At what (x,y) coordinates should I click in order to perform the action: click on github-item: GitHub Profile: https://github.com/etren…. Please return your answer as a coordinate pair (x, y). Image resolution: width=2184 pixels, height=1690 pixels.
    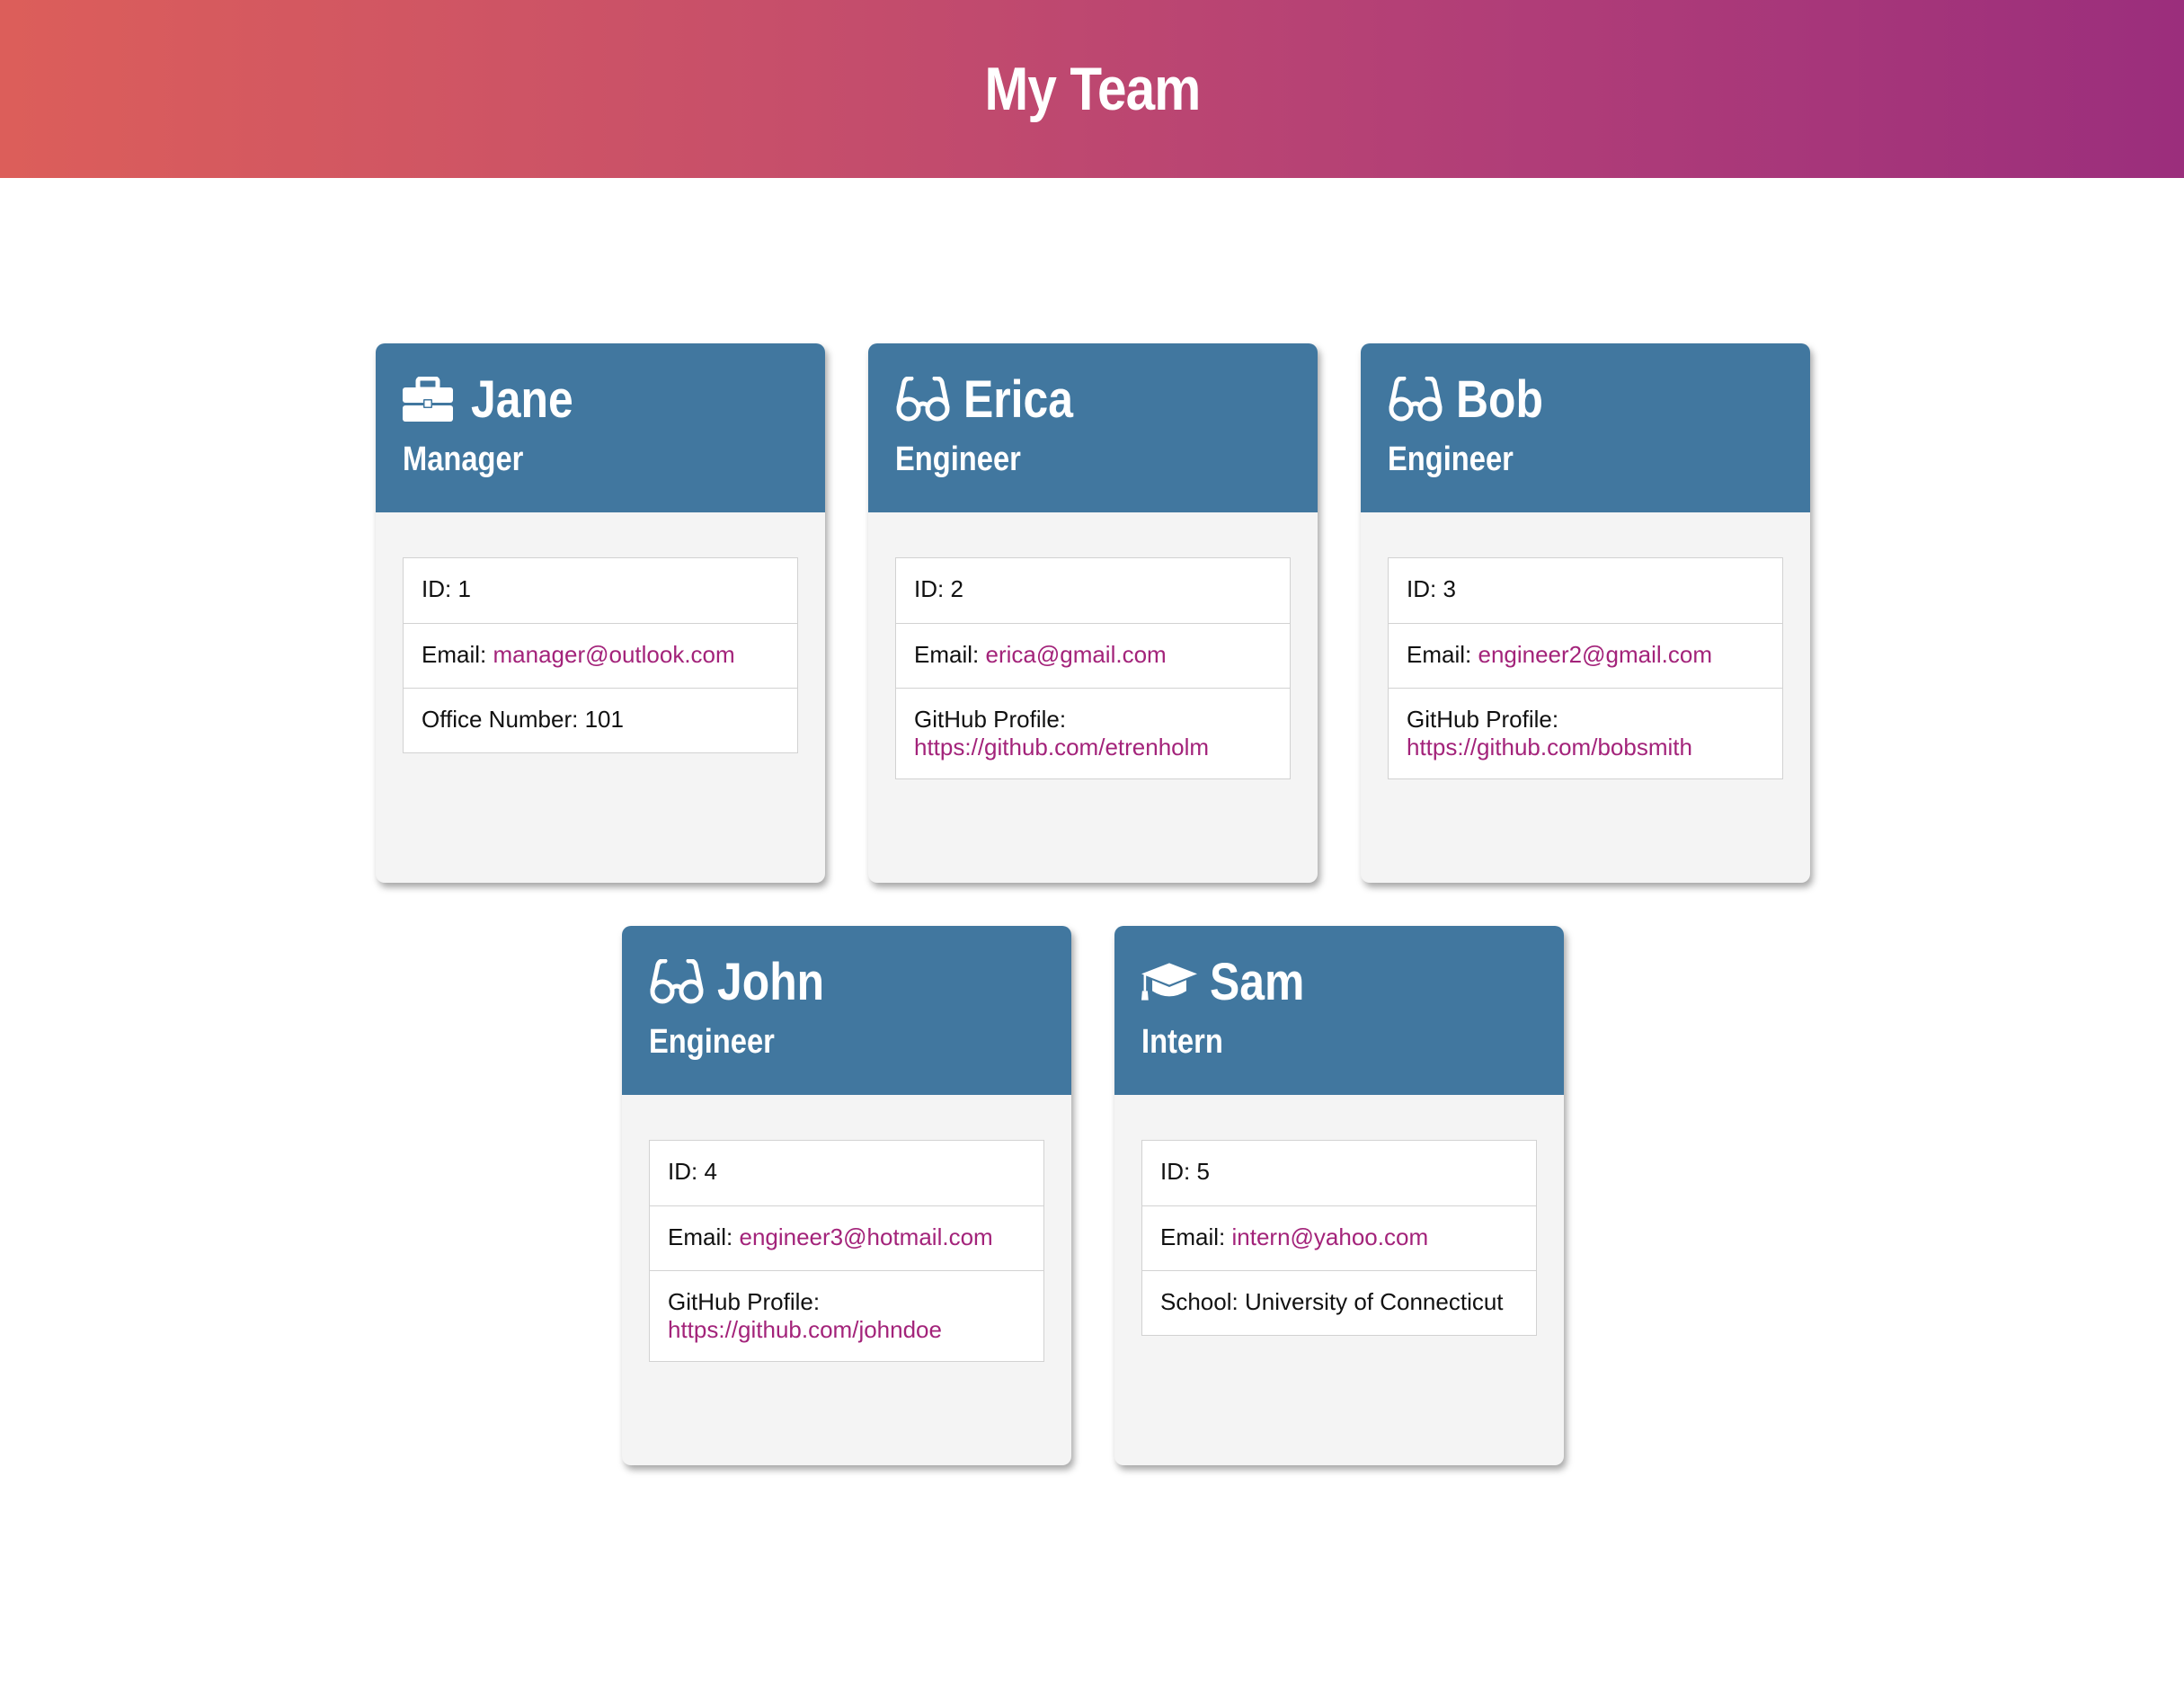
    Looking at the image, I should click on (1093, 733).